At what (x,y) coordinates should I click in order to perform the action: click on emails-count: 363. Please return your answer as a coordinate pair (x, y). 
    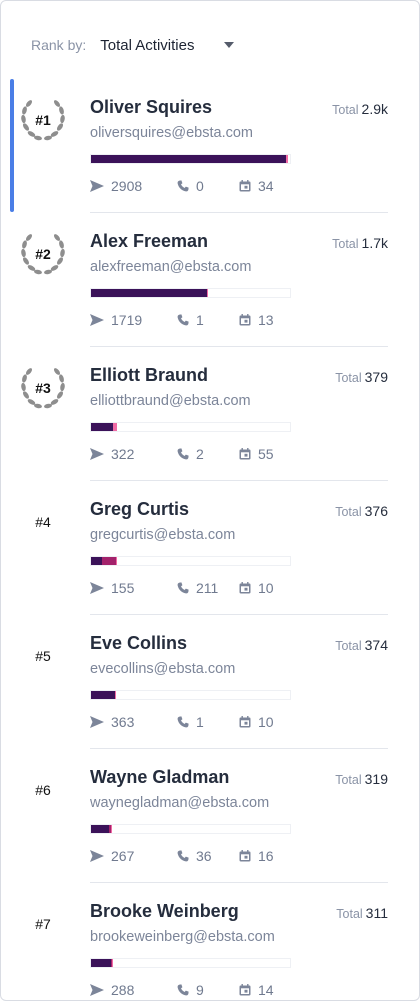
    Looking at the image, I should click on (123, 722).